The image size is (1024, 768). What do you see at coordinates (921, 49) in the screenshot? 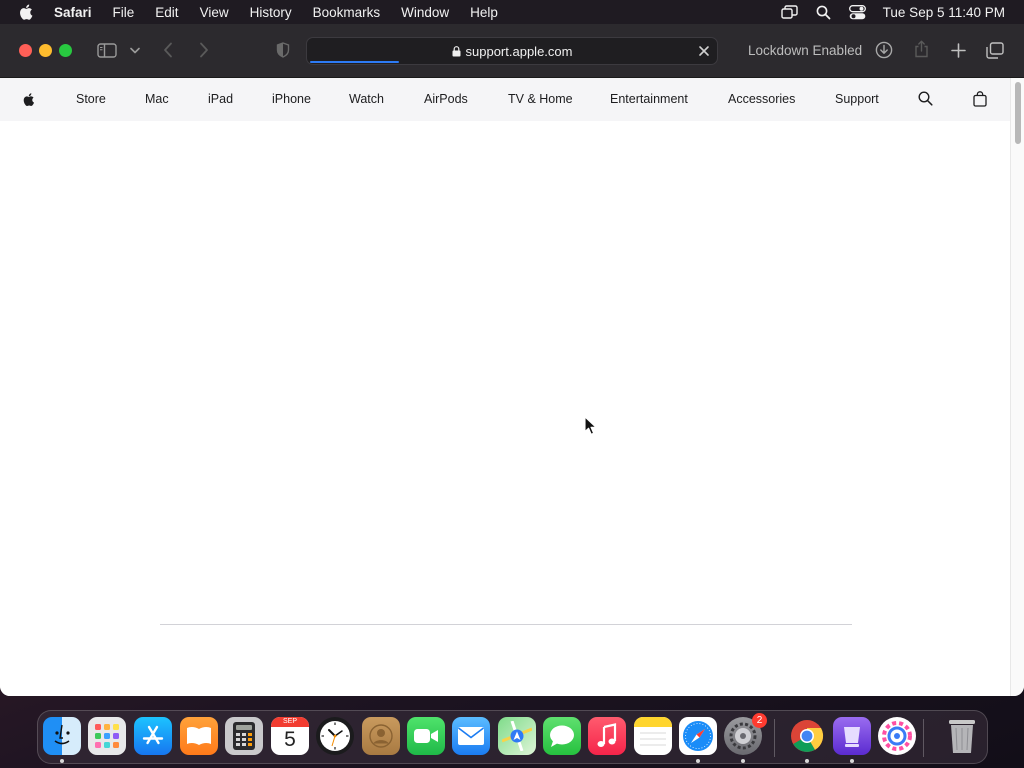
I see `share-icon` at bounding box center [921, 49].